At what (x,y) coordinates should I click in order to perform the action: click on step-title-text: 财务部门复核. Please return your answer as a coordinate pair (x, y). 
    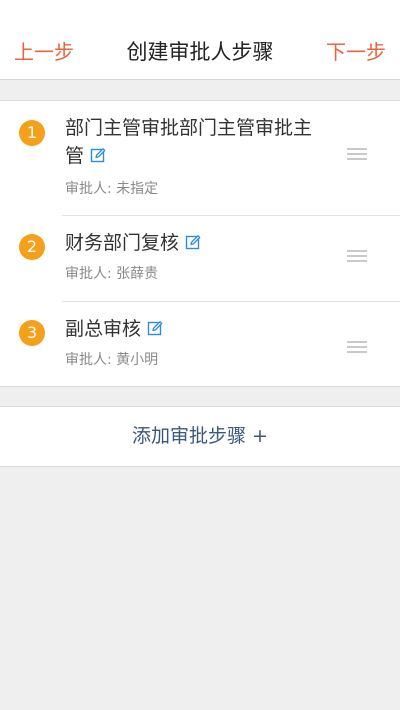
    Looking at the image, I should click on (122, 243).